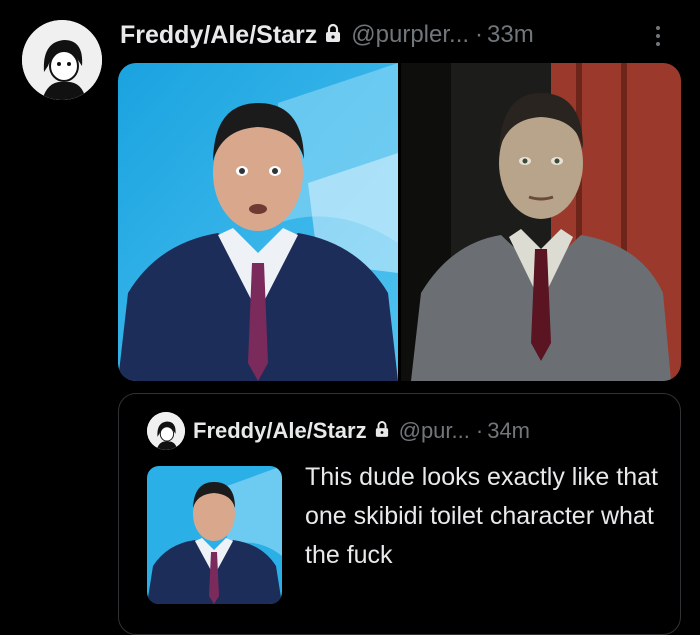  Describe the element at coordinates (218, 35) in the screenshot. I see `author-name: Freddy/Ale/Starz` at that location.